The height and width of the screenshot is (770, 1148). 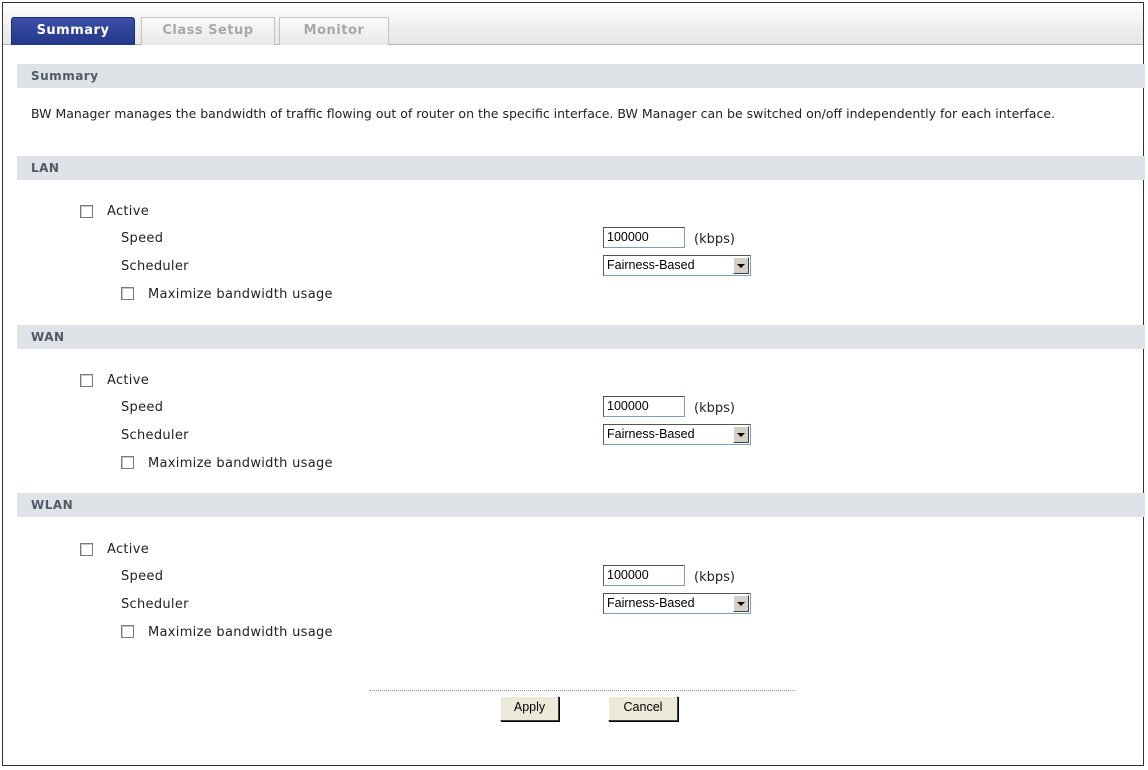 What do you see at coordinates (155, 604) in the screenshot?
I see `wlan-scheduler-label: Scheduler` at bounding box center [155, 604].